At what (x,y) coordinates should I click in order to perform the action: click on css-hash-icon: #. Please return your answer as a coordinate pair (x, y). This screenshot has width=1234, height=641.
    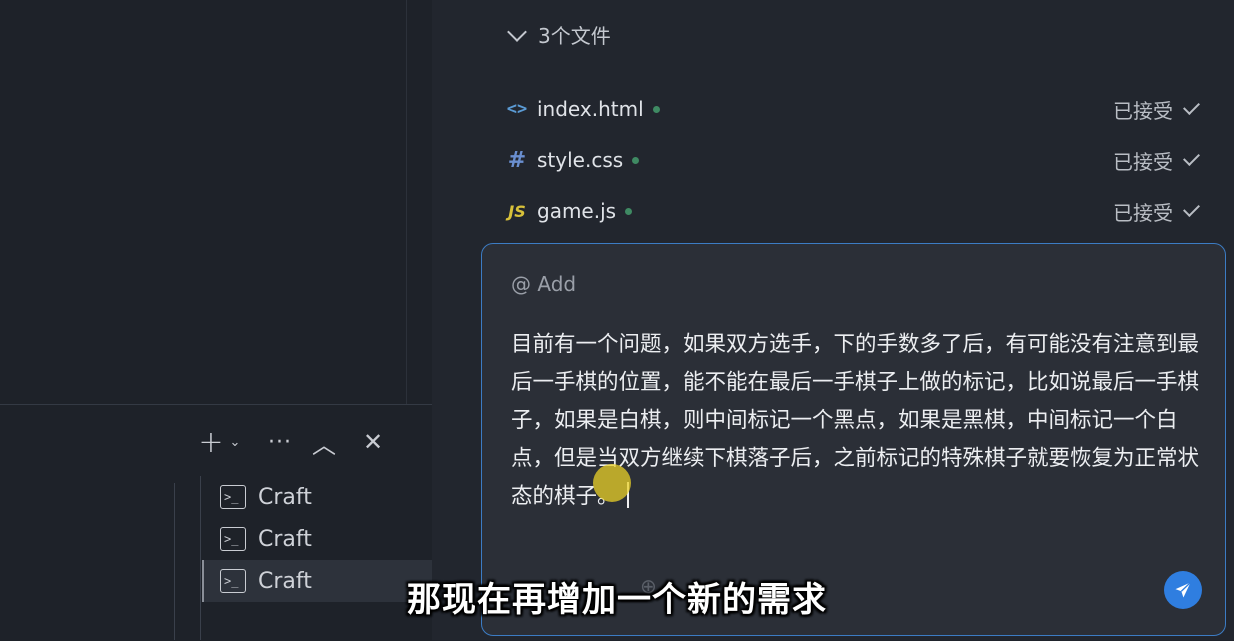
    Looking at the image, I should click on (517, 160).